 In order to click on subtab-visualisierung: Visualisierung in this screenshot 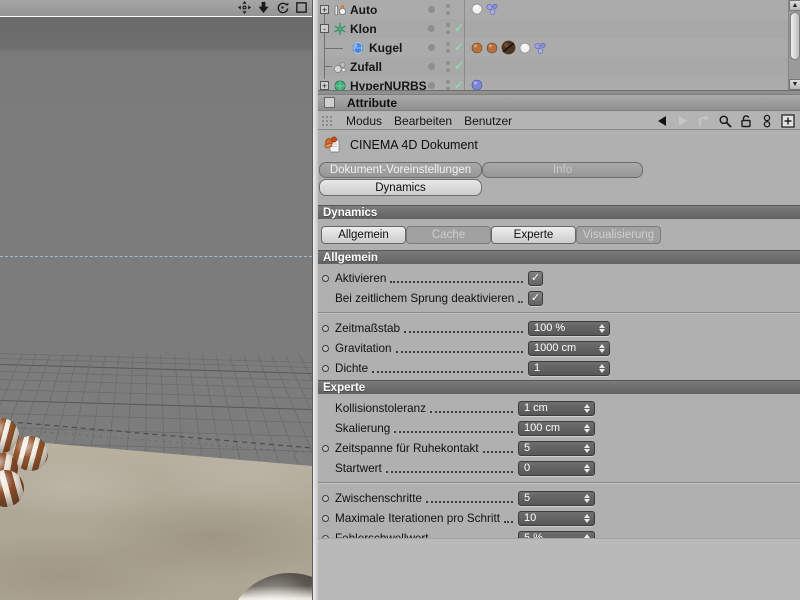, I will do `click(618, 235)`.